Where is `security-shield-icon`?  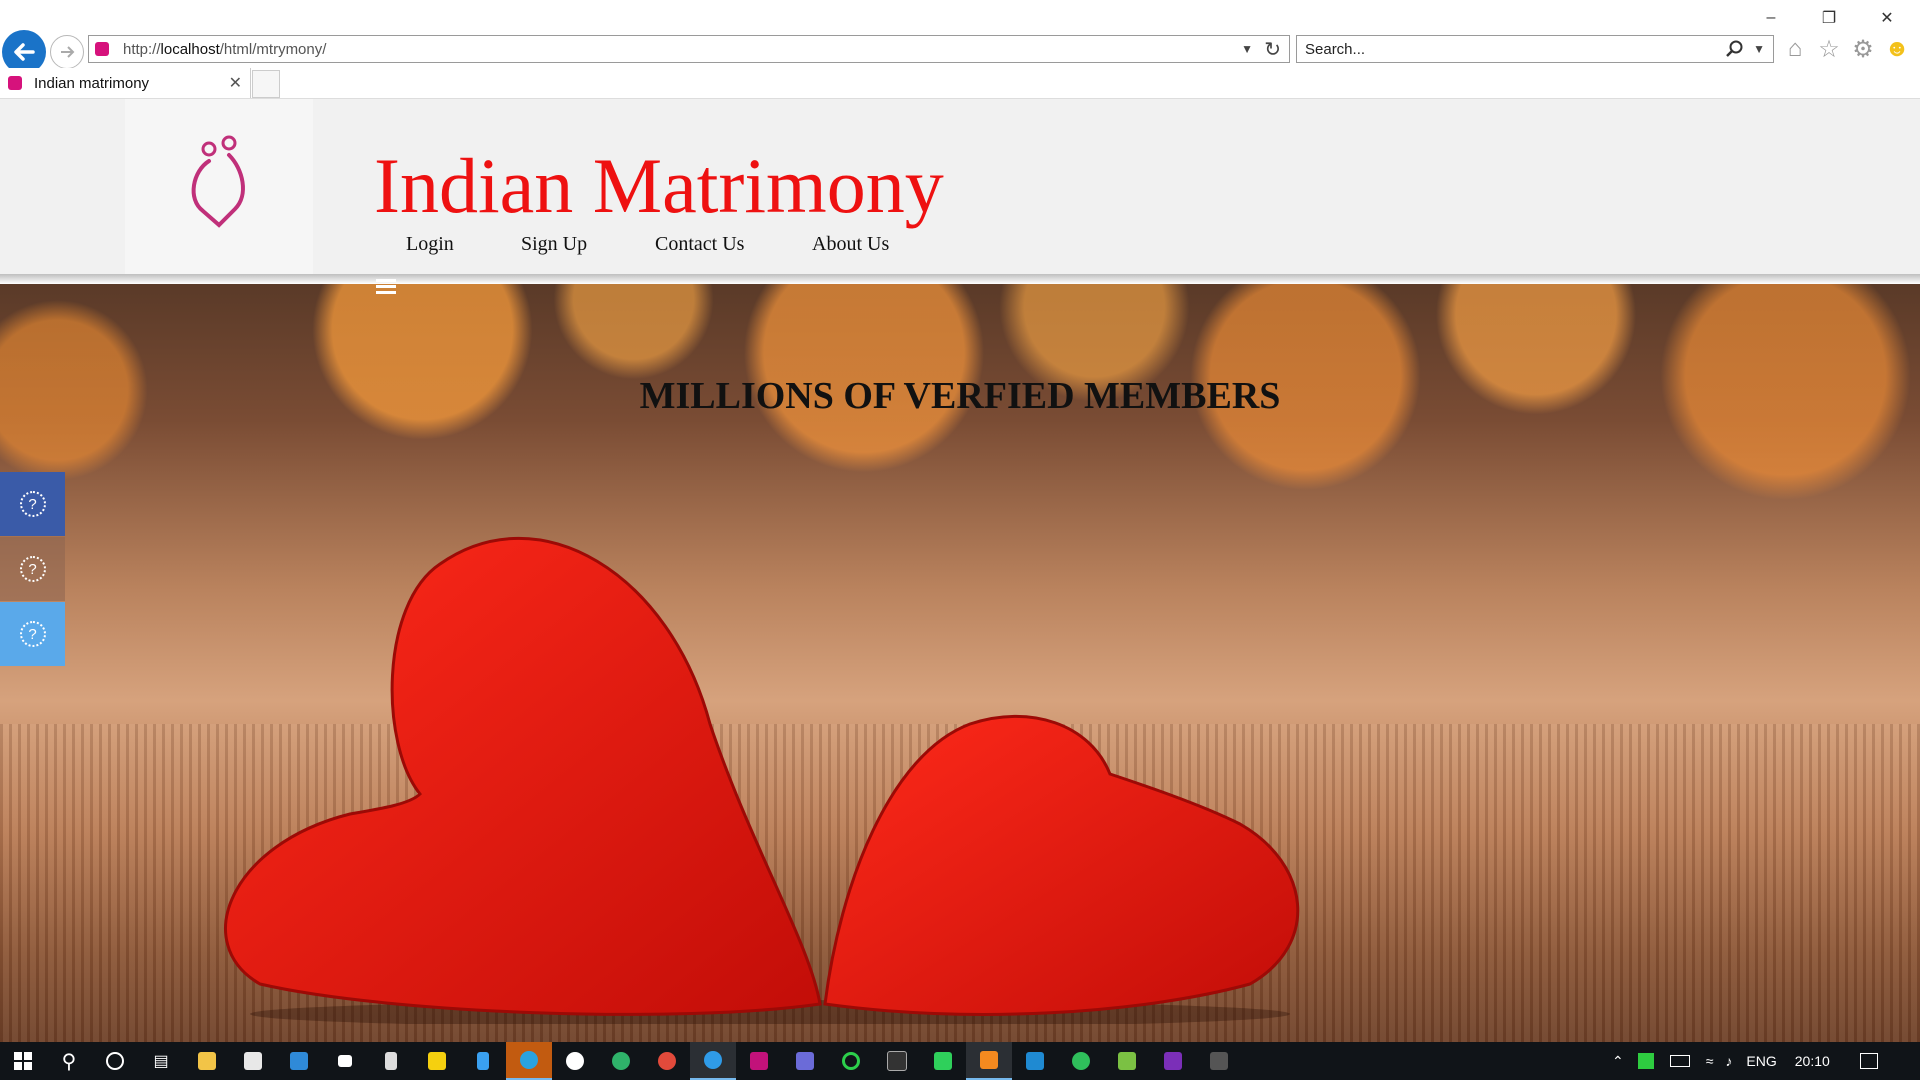
security-shield-icon is located at coordinates (391, 1061).